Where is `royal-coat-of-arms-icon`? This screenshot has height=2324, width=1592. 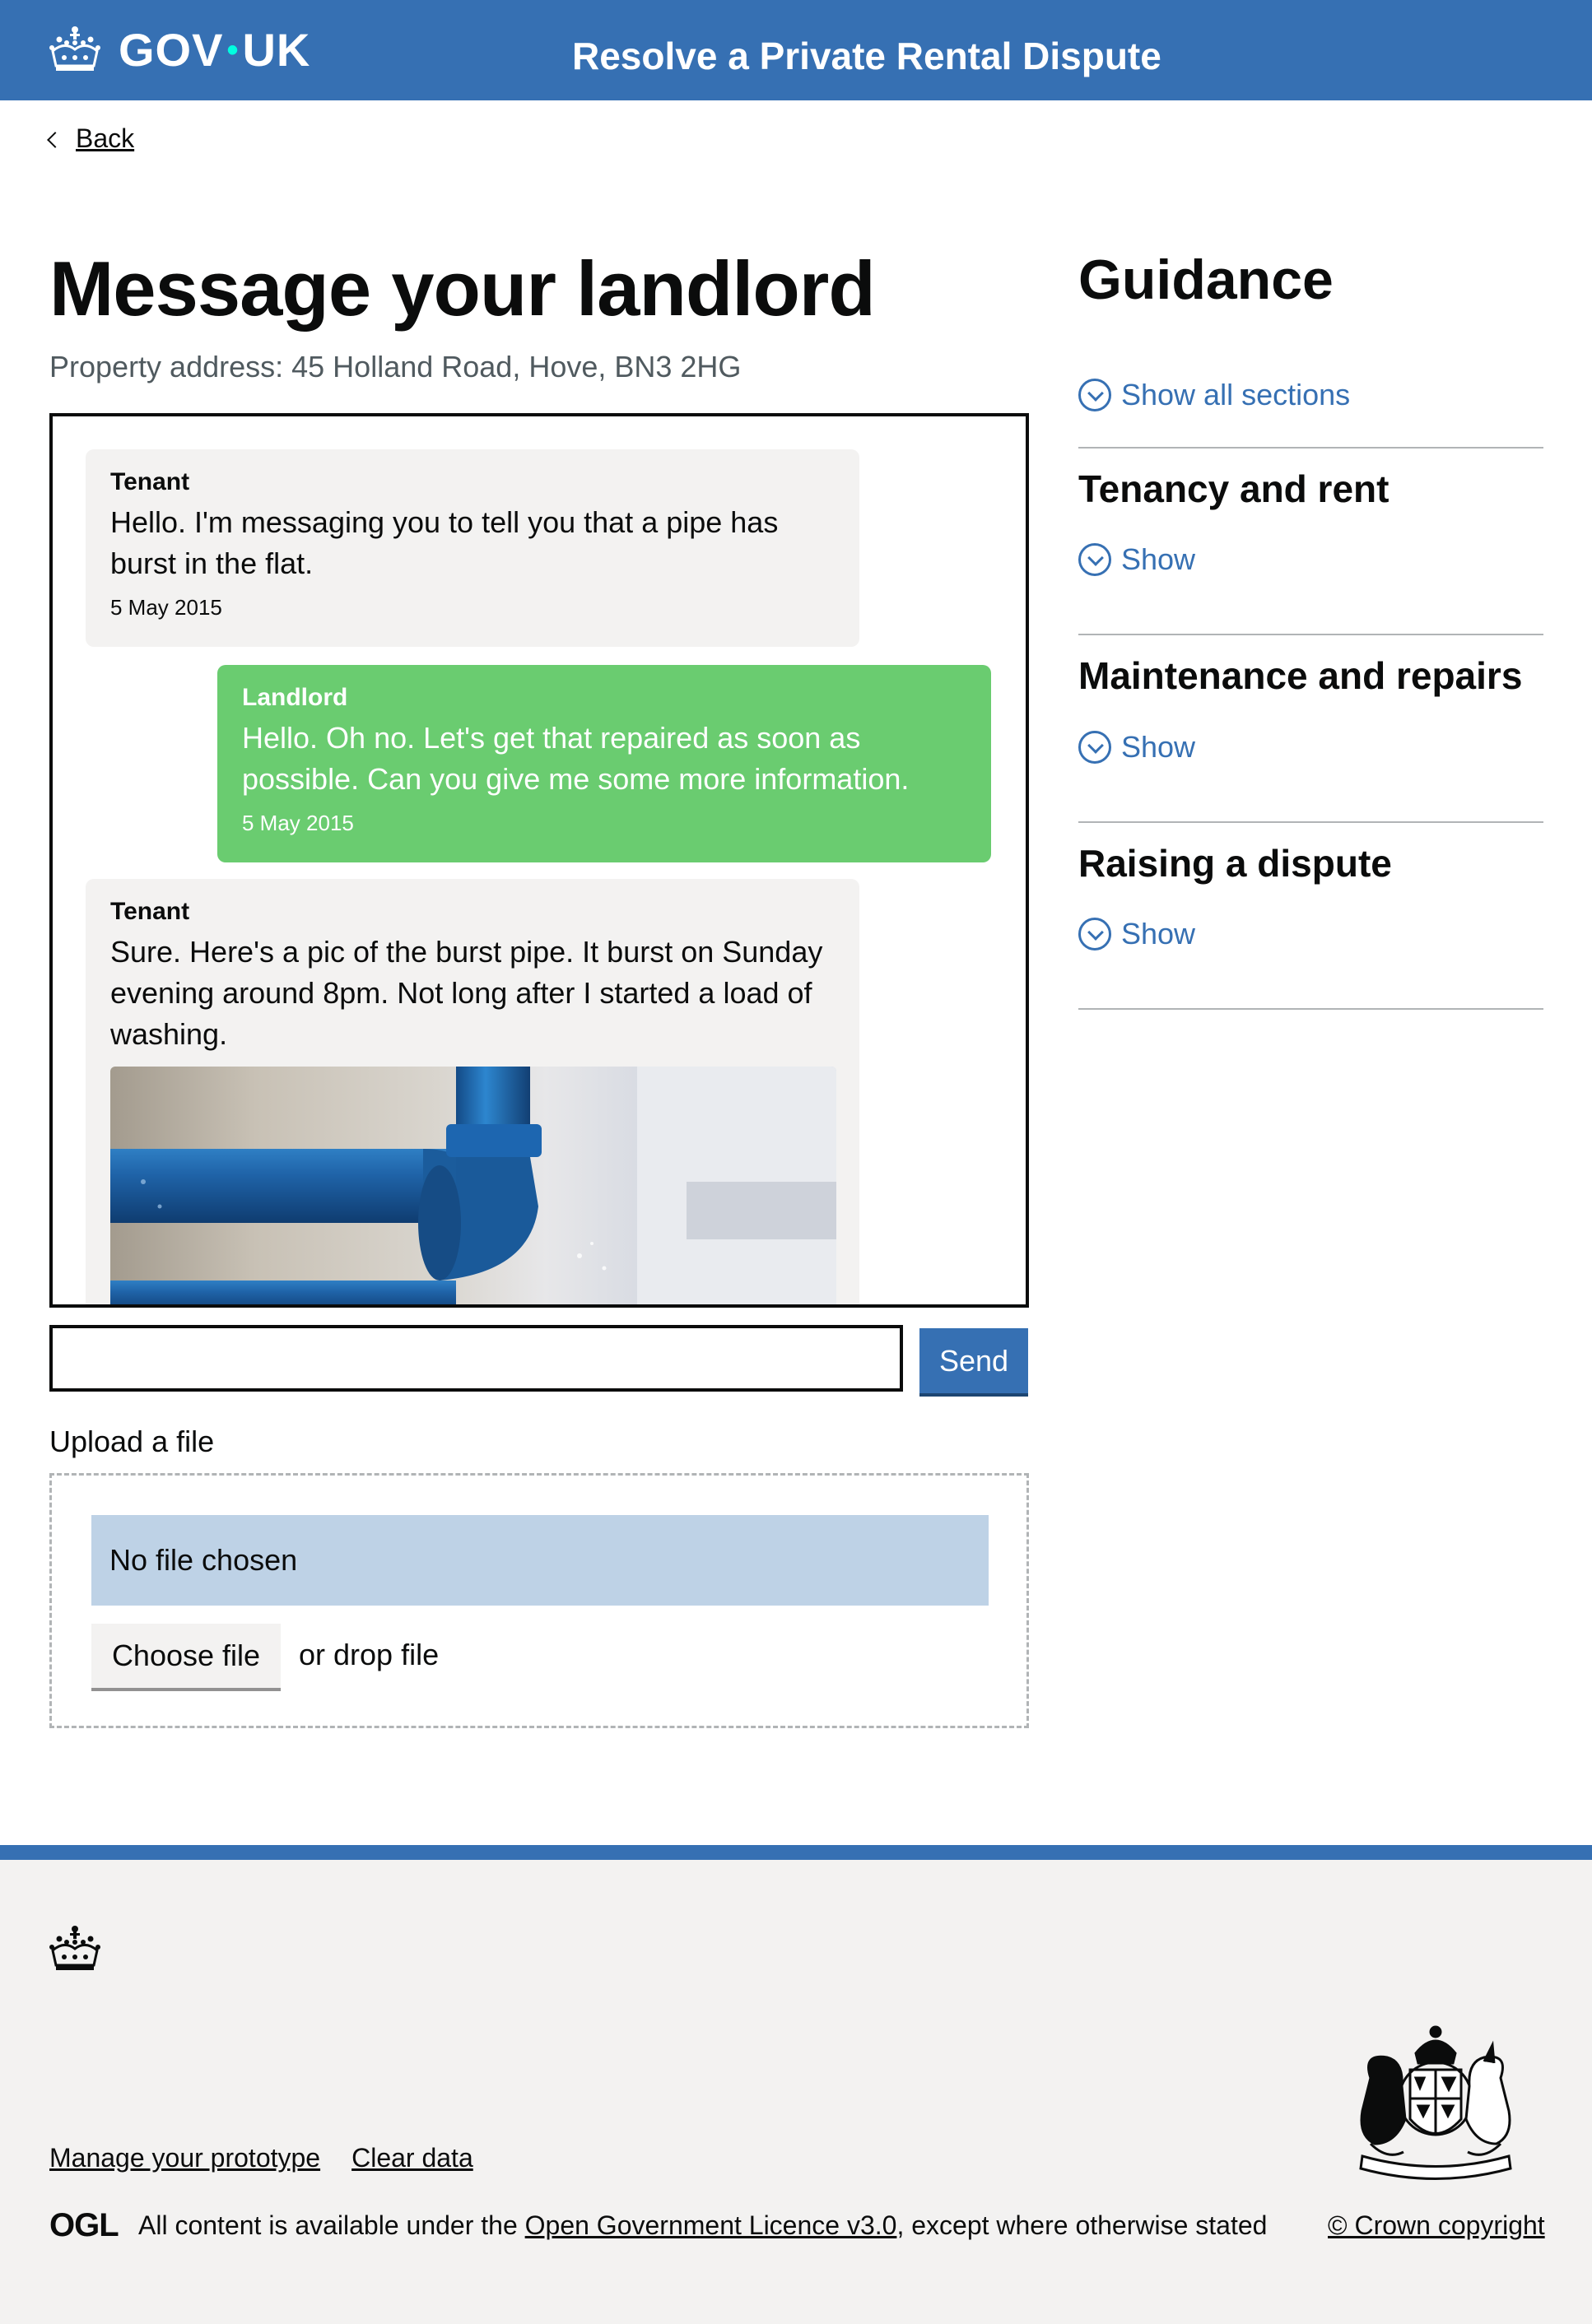
royal-coat-of-arms-icon is located at coordinates (1435, 2102).